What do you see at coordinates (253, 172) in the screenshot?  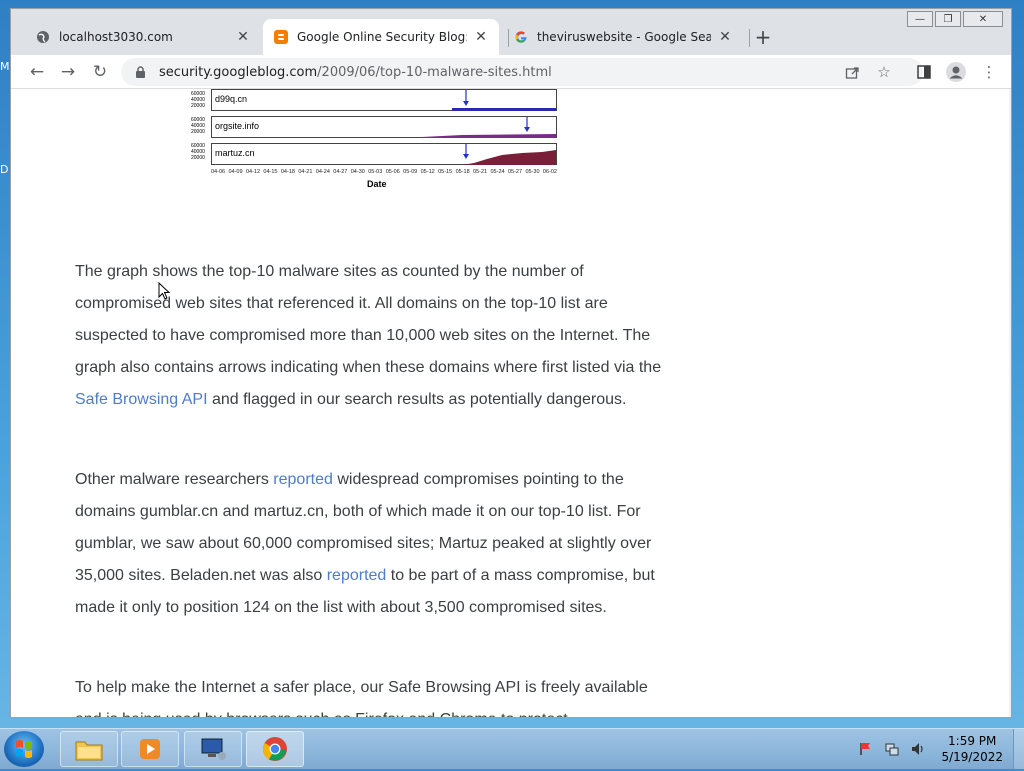 I see `x-tick-label: 04-12` at bounding box center [253, 172].